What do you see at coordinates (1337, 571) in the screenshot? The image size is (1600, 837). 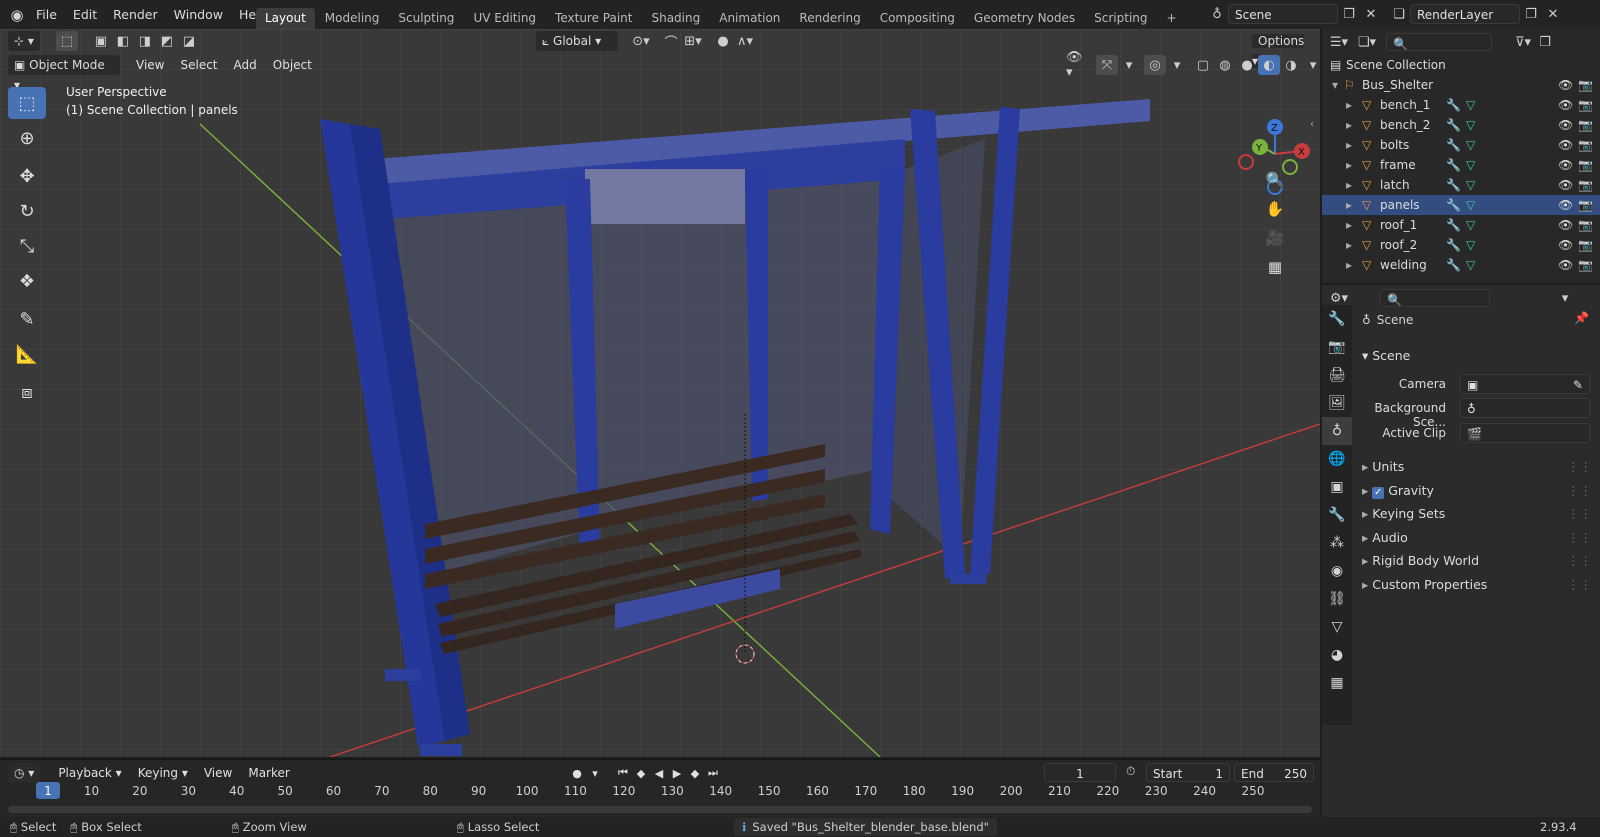 I see `physics-tab-icon: ◉` at bounding box center [1337, 571].